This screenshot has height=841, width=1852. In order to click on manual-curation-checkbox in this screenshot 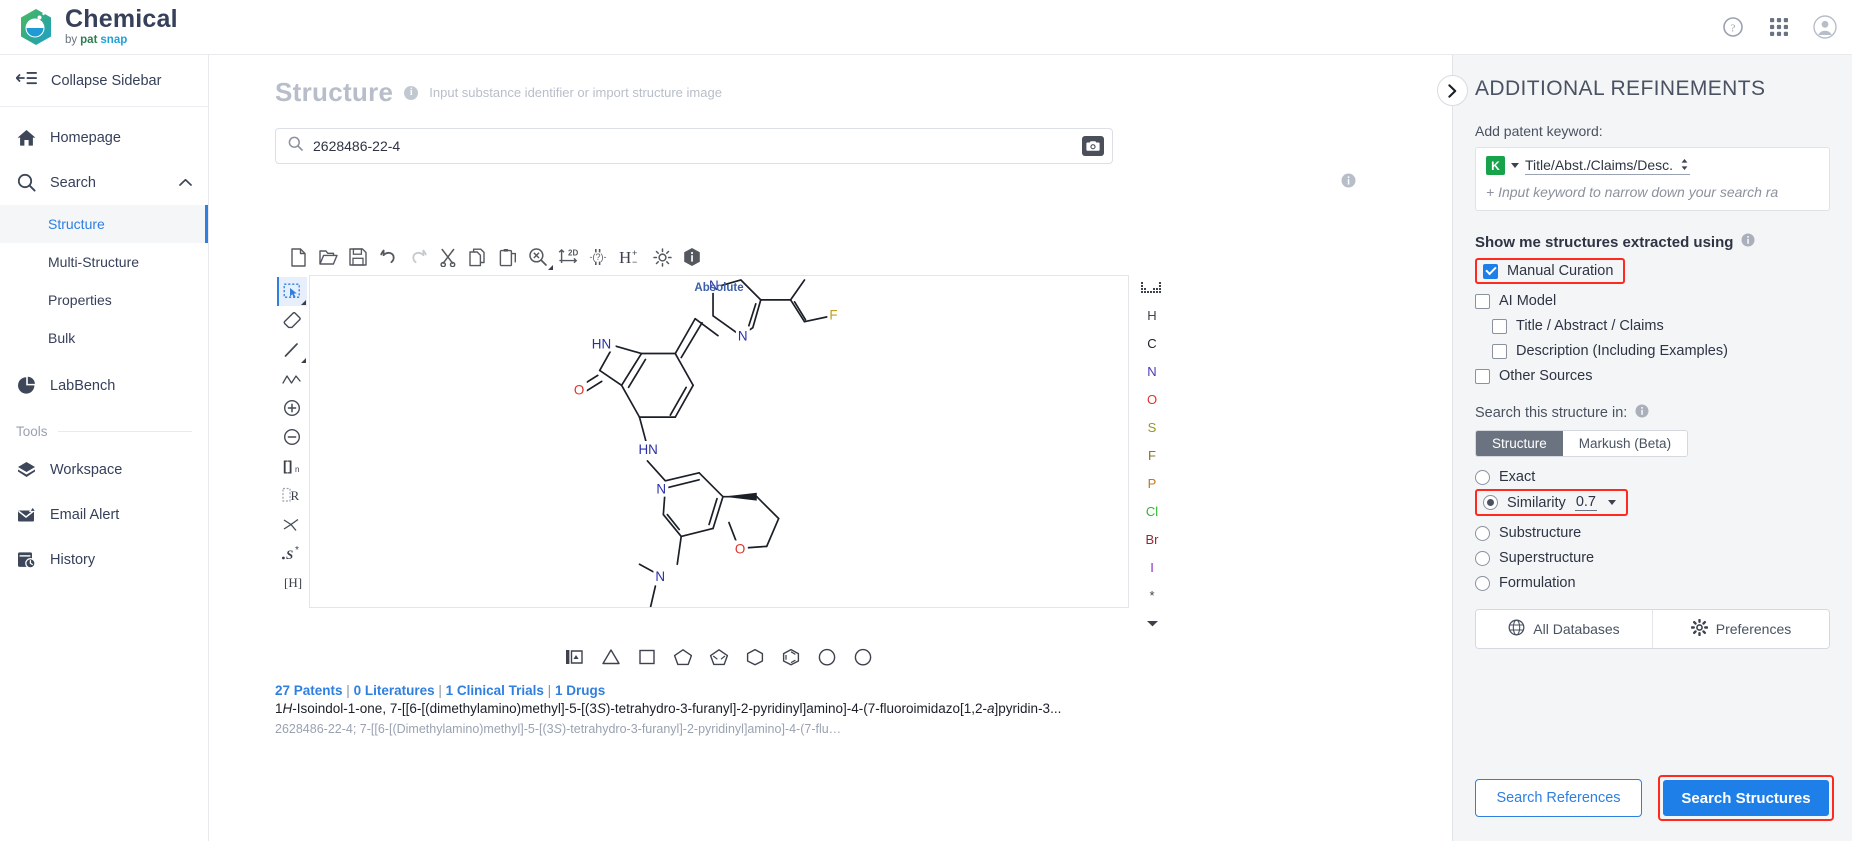, I will do `click(1490, 271)`.